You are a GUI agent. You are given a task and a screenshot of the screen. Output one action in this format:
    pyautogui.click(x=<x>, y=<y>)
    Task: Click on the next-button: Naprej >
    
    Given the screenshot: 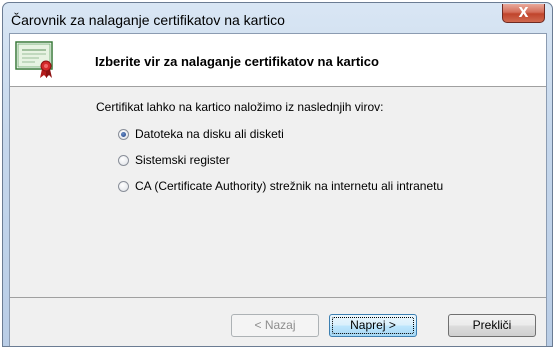 What is the action you would take?
    pyautogui.click(x=373, y=325)
    